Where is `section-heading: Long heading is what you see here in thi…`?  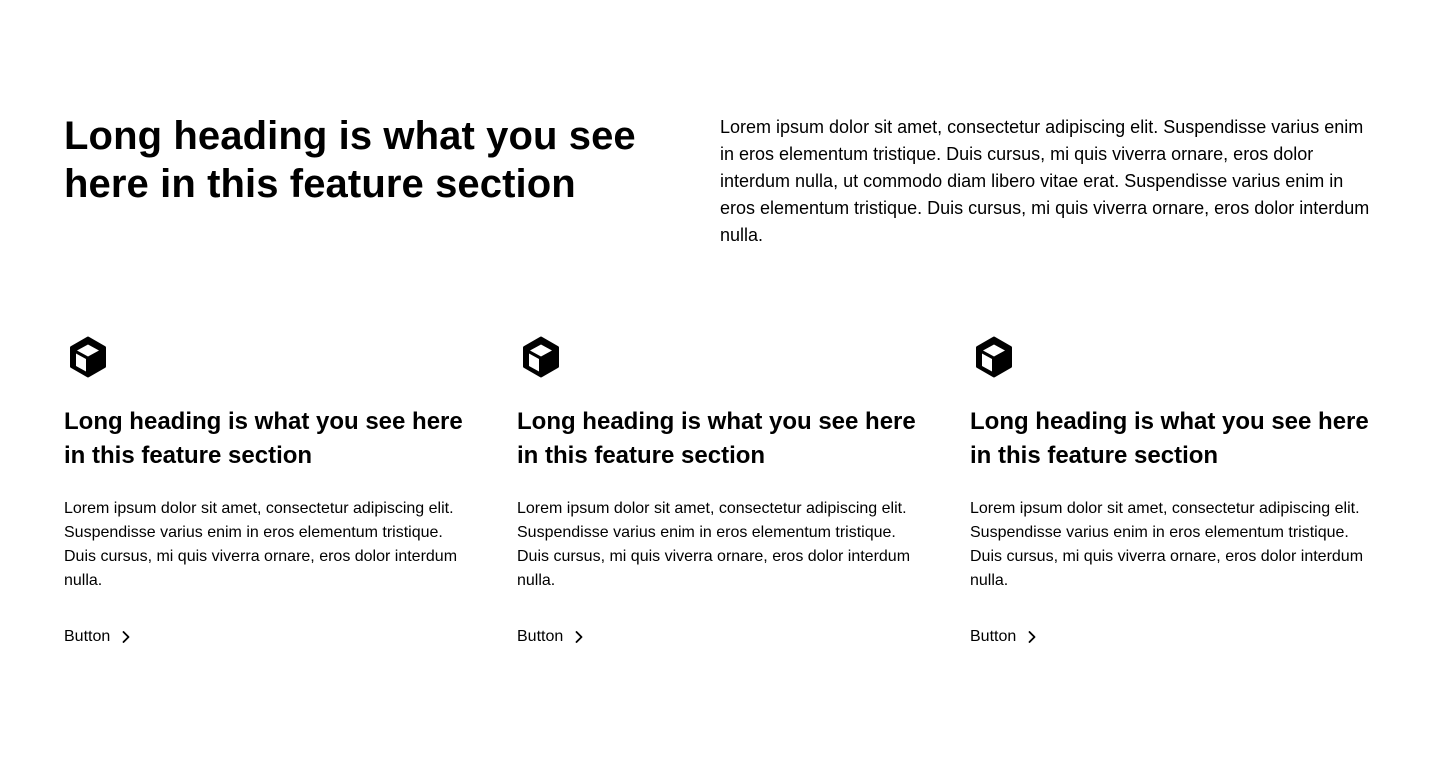 section-heading: Long heading is what you see here in thi… is located at coordinates (350, 160).